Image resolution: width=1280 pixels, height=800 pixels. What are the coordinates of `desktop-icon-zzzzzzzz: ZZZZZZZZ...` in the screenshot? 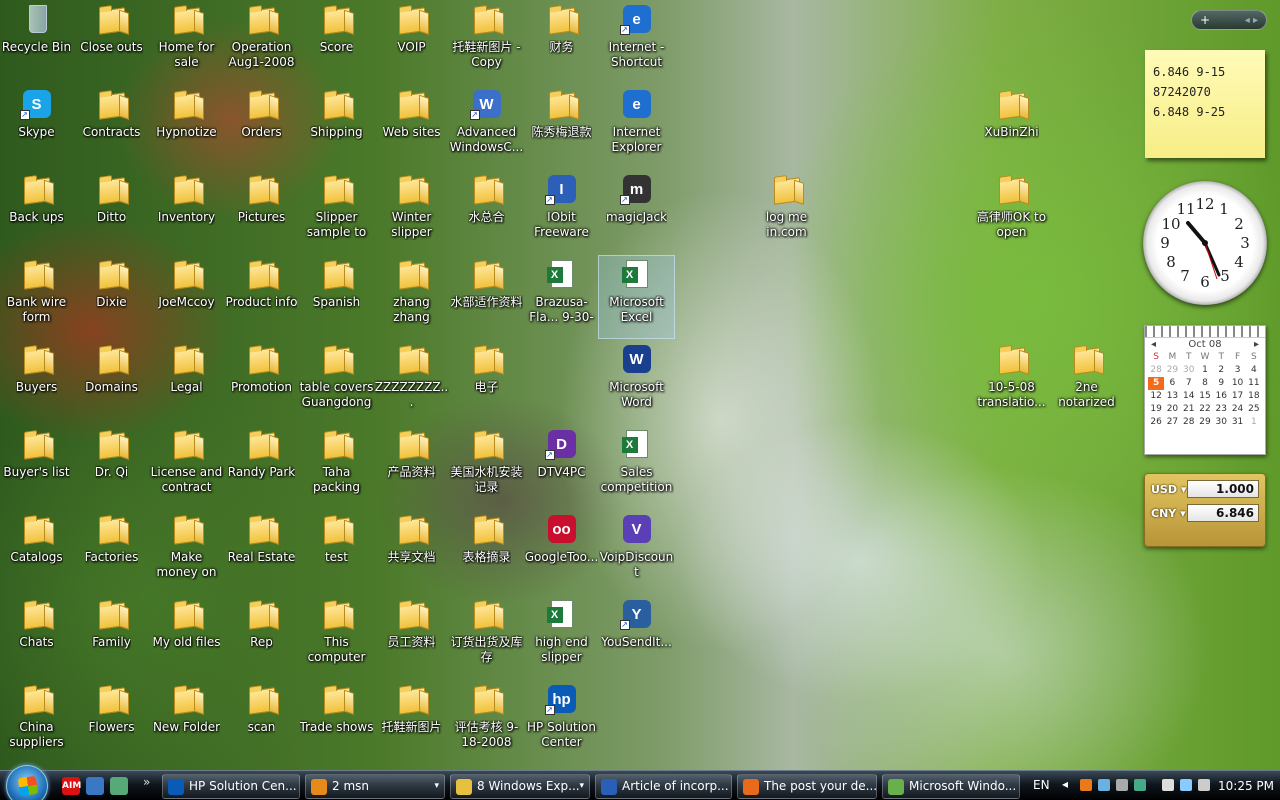 It's located at (411, 382).